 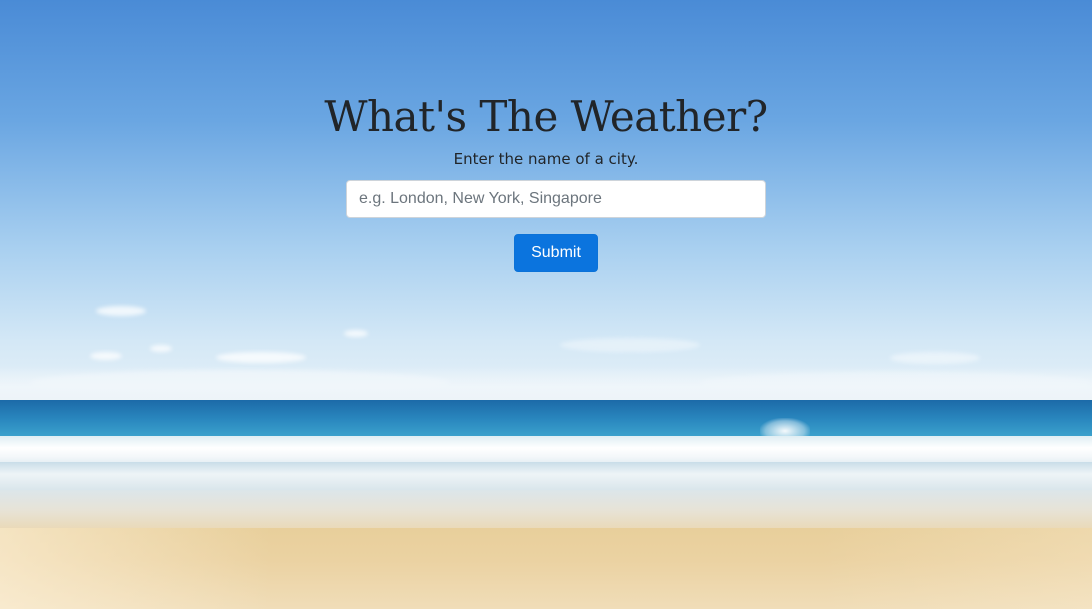 What do you see at coordinates (546, 116) in the screenshot?
I see `page-title: What's The Weather?` at bounding box center [546, 116].